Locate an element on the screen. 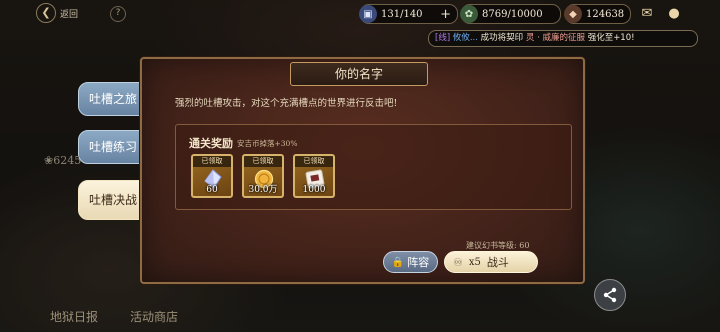  lock-icon: 🔒 is located at coordinates (398, 262).